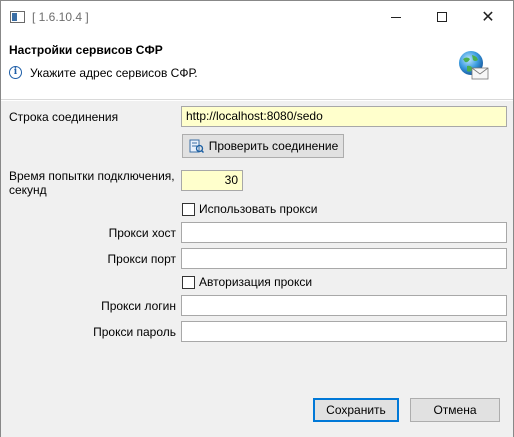  I want to click on close-icon: ✕, so click(488, 16).